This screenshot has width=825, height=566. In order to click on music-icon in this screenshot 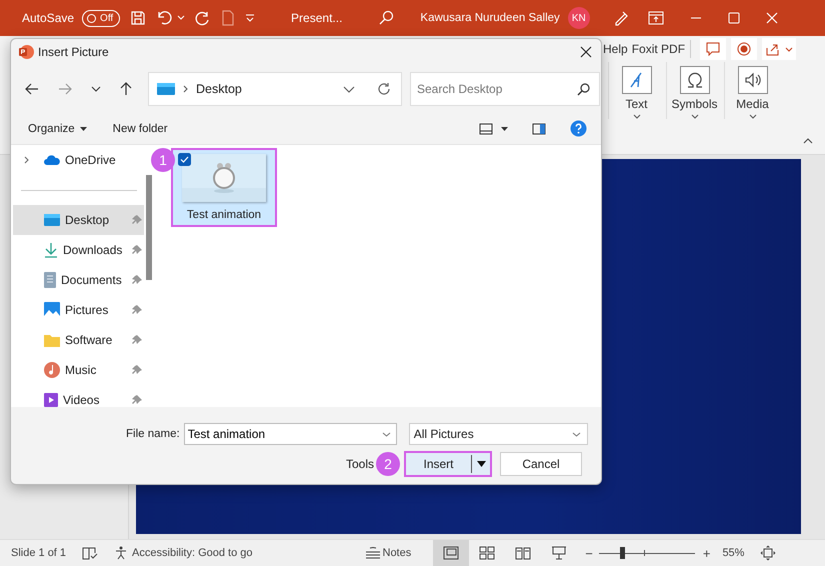, I will do `click(52, 370)`.